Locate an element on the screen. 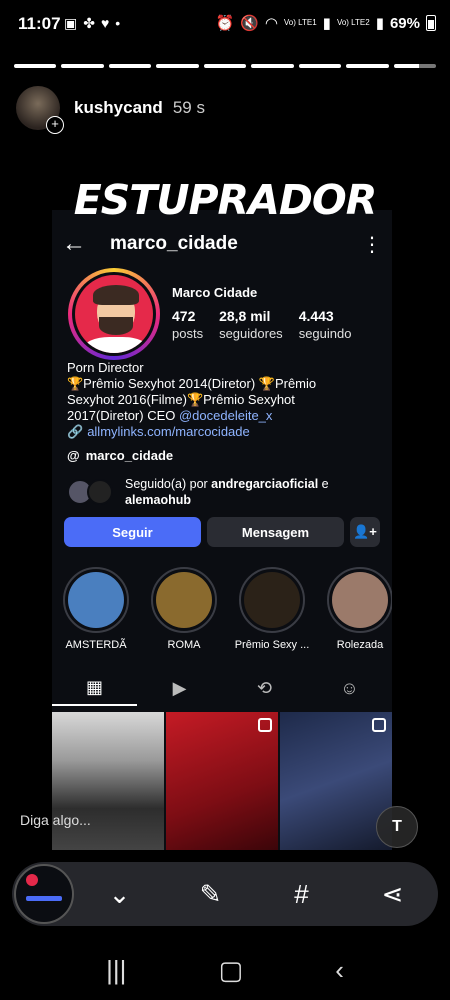 This screenshot has height=1000, width=450. tagged-icon: ☺ is located at coordinates (349, 687).